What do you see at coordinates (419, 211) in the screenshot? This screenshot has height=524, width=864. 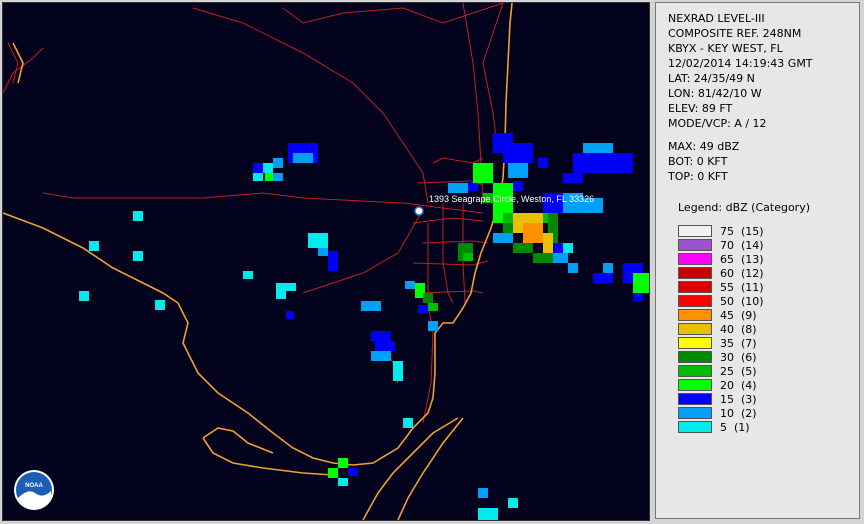 I see `location-marker-icon` at bounding box center [419, 211].